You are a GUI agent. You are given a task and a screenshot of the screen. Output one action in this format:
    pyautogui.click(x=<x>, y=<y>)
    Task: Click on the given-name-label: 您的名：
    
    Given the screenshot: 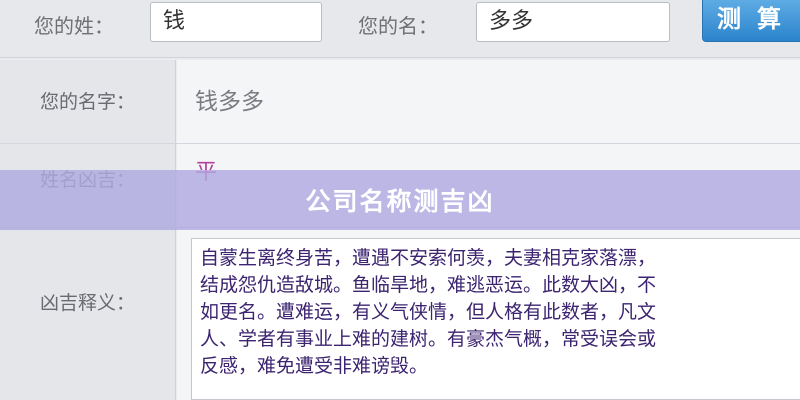 What is the action you would take?
    pyautogui.click(x=398, y=26)
    